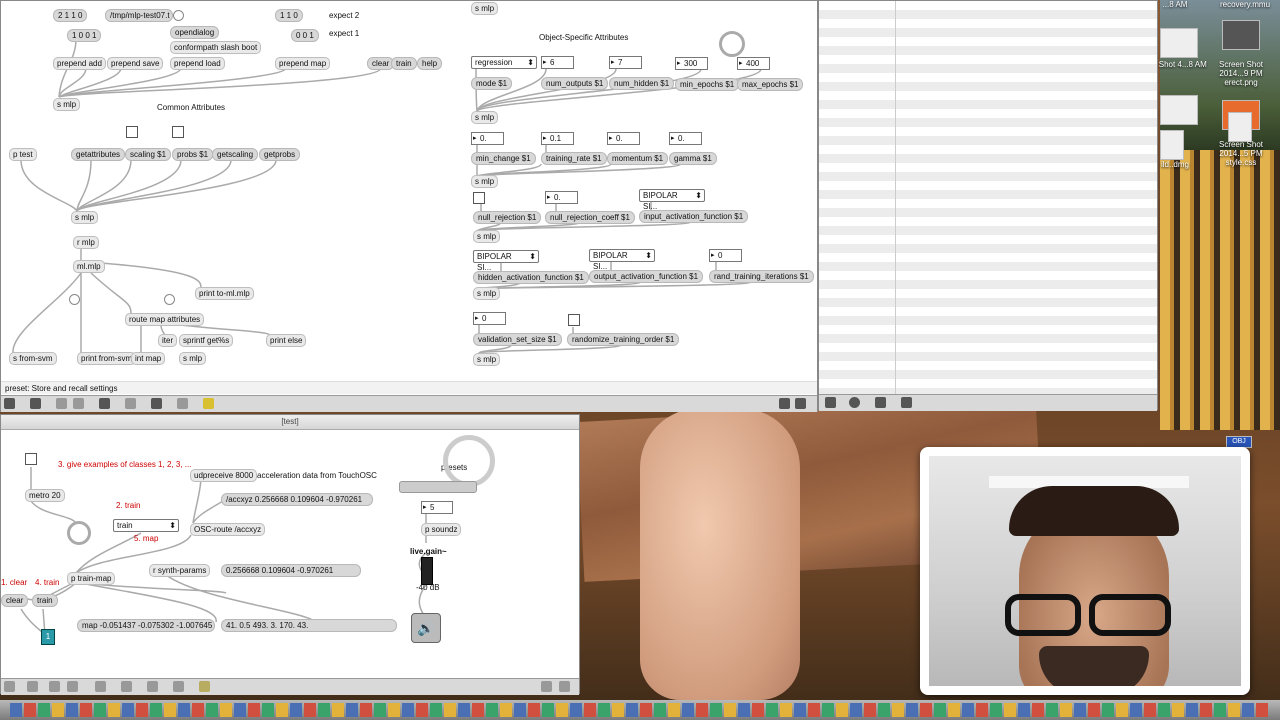  I want to click on object-metro: metro 20, so click(45, 495).